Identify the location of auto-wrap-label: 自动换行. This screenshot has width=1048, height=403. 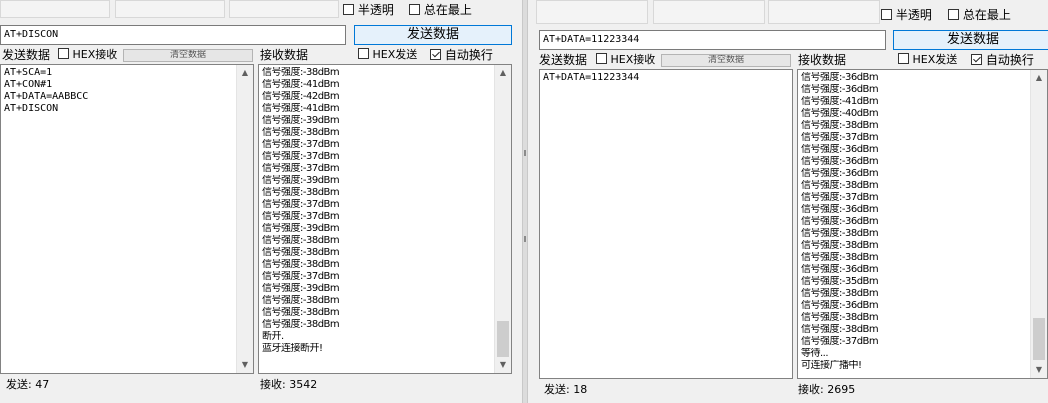
(1009, 60).